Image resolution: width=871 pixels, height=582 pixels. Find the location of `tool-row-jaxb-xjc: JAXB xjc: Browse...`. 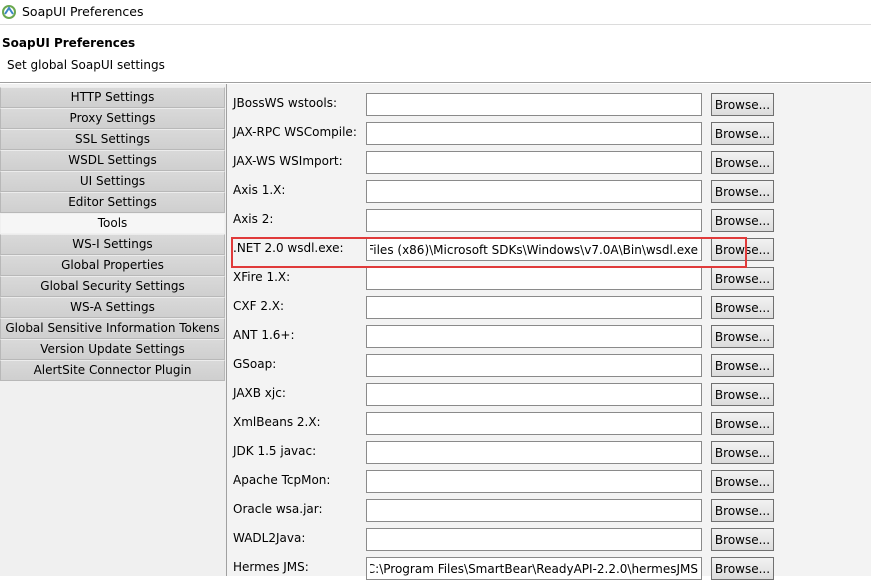

tool-row-jaxb-xjc: JAXB xjc: Browse... is located at coordinates (549, 393).